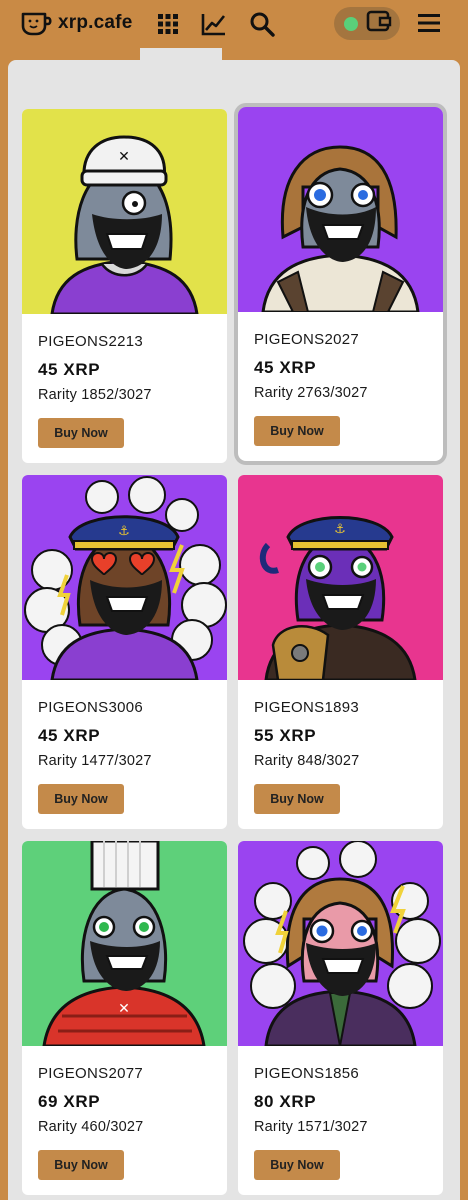  What do you see at coordinates (214, 24) in the screenshot?
I see `chart-icon` at bounding box center [214, 24].